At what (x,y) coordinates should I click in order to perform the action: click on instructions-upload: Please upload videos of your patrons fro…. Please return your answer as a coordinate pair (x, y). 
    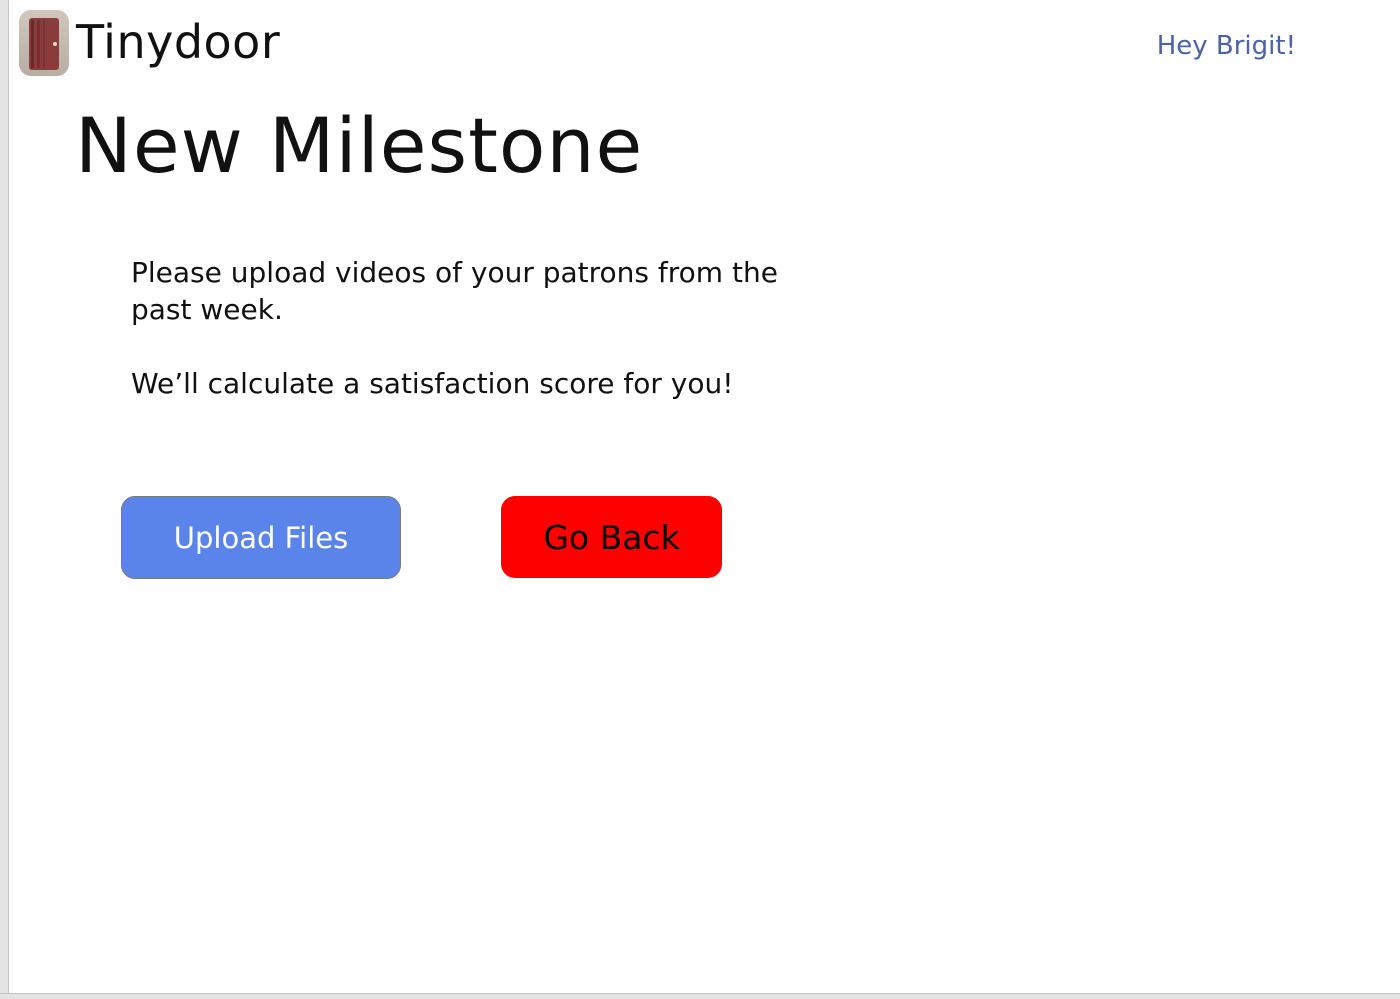
    Looking at the image, I should click on (454, 291).